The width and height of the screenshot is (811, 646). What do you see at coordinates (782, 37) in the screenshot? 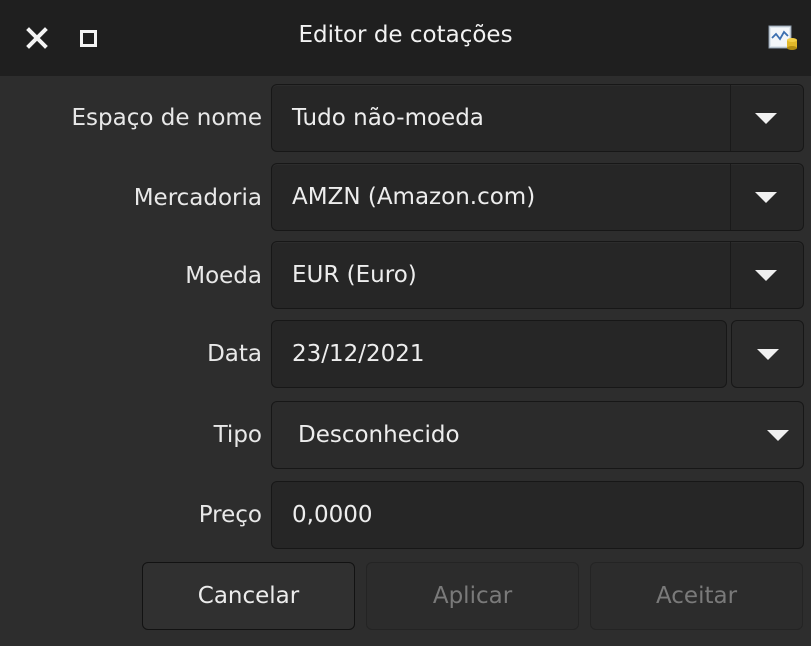
I see `price-editor-app-icon` at bounding box center [782, 37].